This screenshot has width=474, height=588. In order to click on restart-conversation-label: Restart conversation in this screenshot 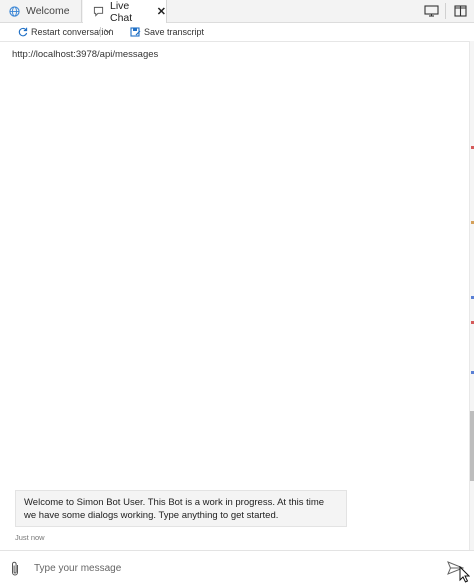, I will do `click(72, 32)`.